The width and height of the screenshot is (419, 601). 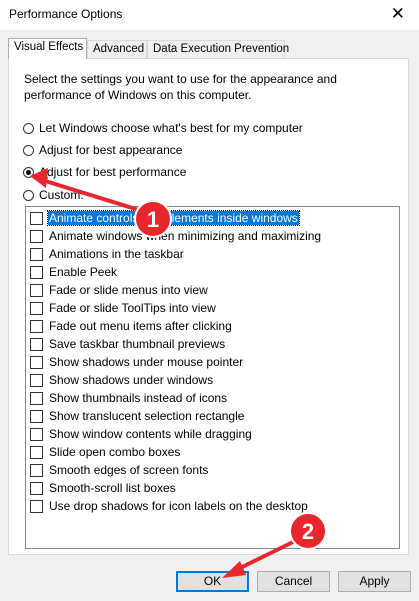 I want to click on close-icon: ✕, so click(x=398, y=14).